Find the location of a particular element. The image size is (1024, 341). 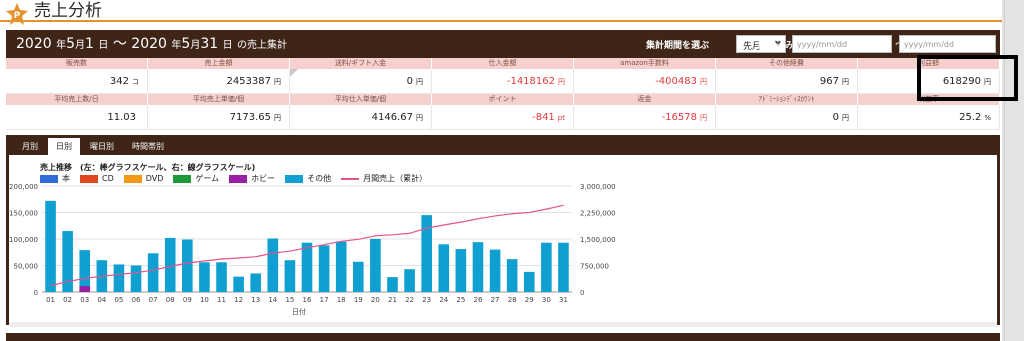

chart-title: 売上推移 (左：棒グラフスケール、右：線グラフスケール) is located at coordinates (148, 167).